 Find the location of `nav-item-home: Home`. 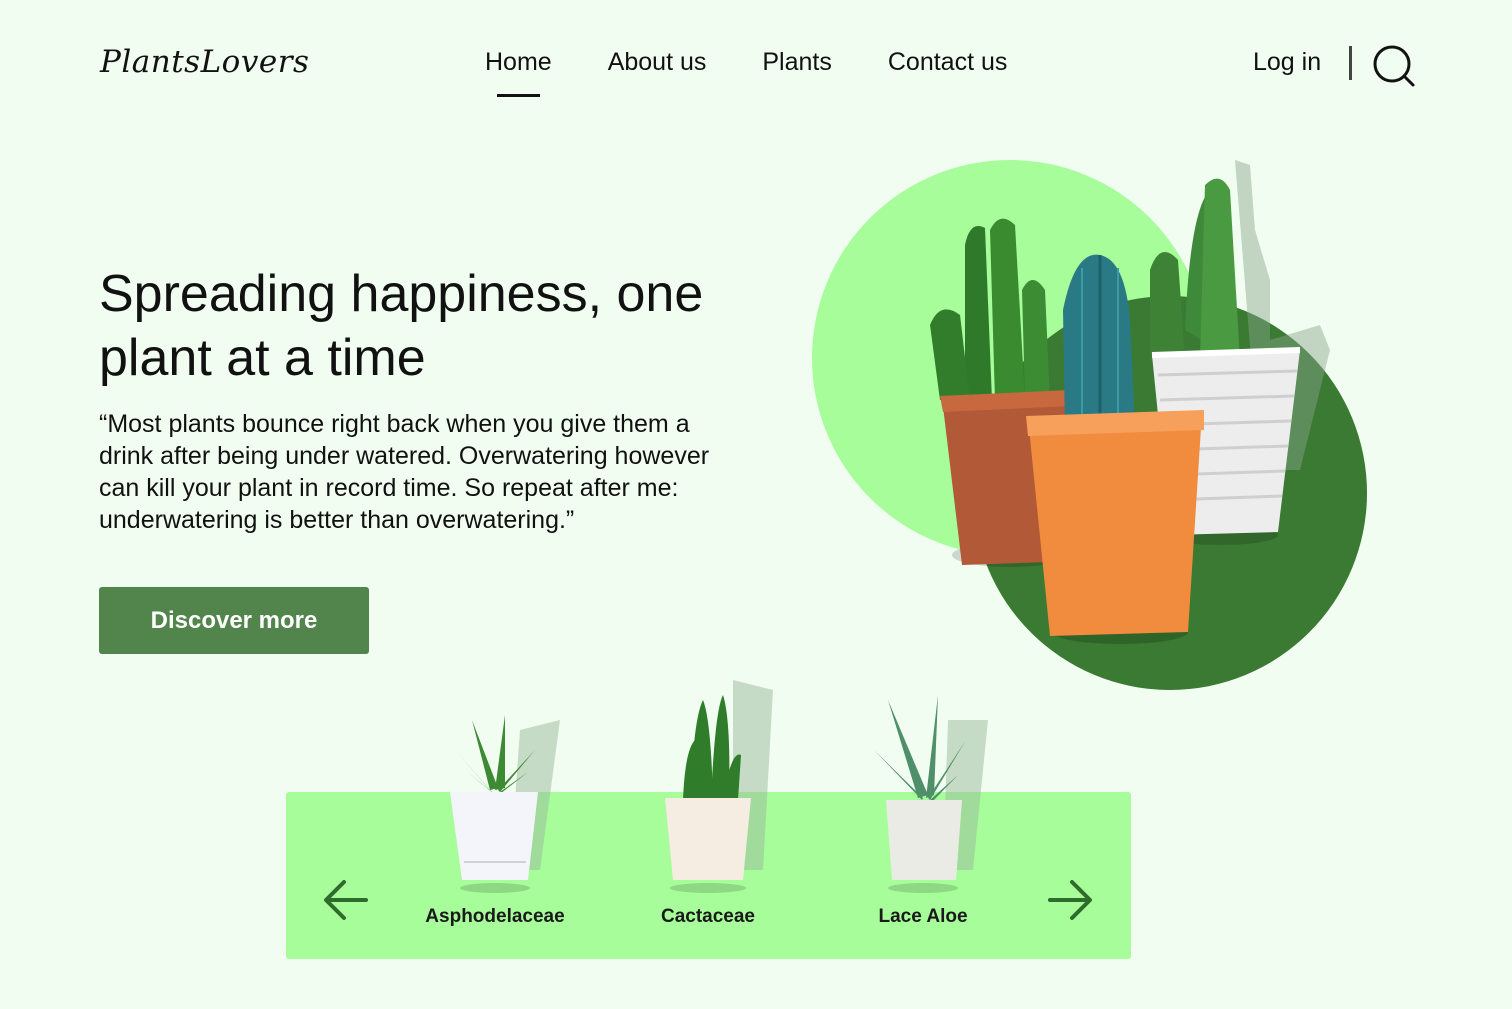

nav-item-home: Home is located at coordinates (518, 72).